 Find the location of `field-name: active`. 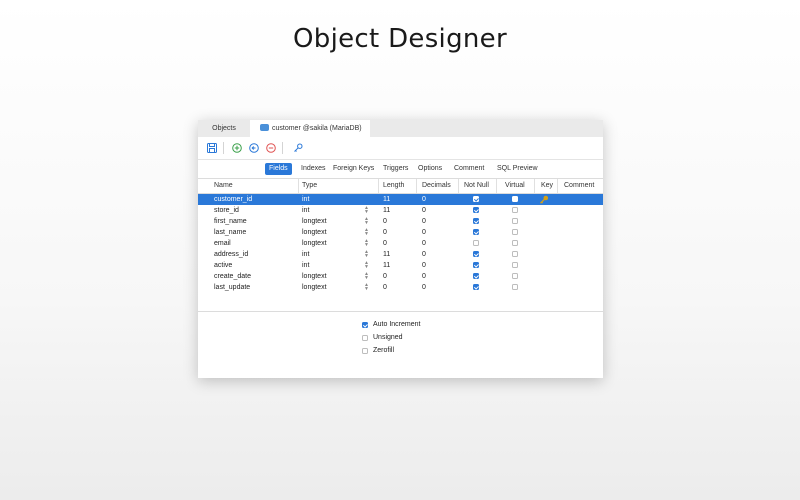

field-name: active is located at coordinates (223, 265).